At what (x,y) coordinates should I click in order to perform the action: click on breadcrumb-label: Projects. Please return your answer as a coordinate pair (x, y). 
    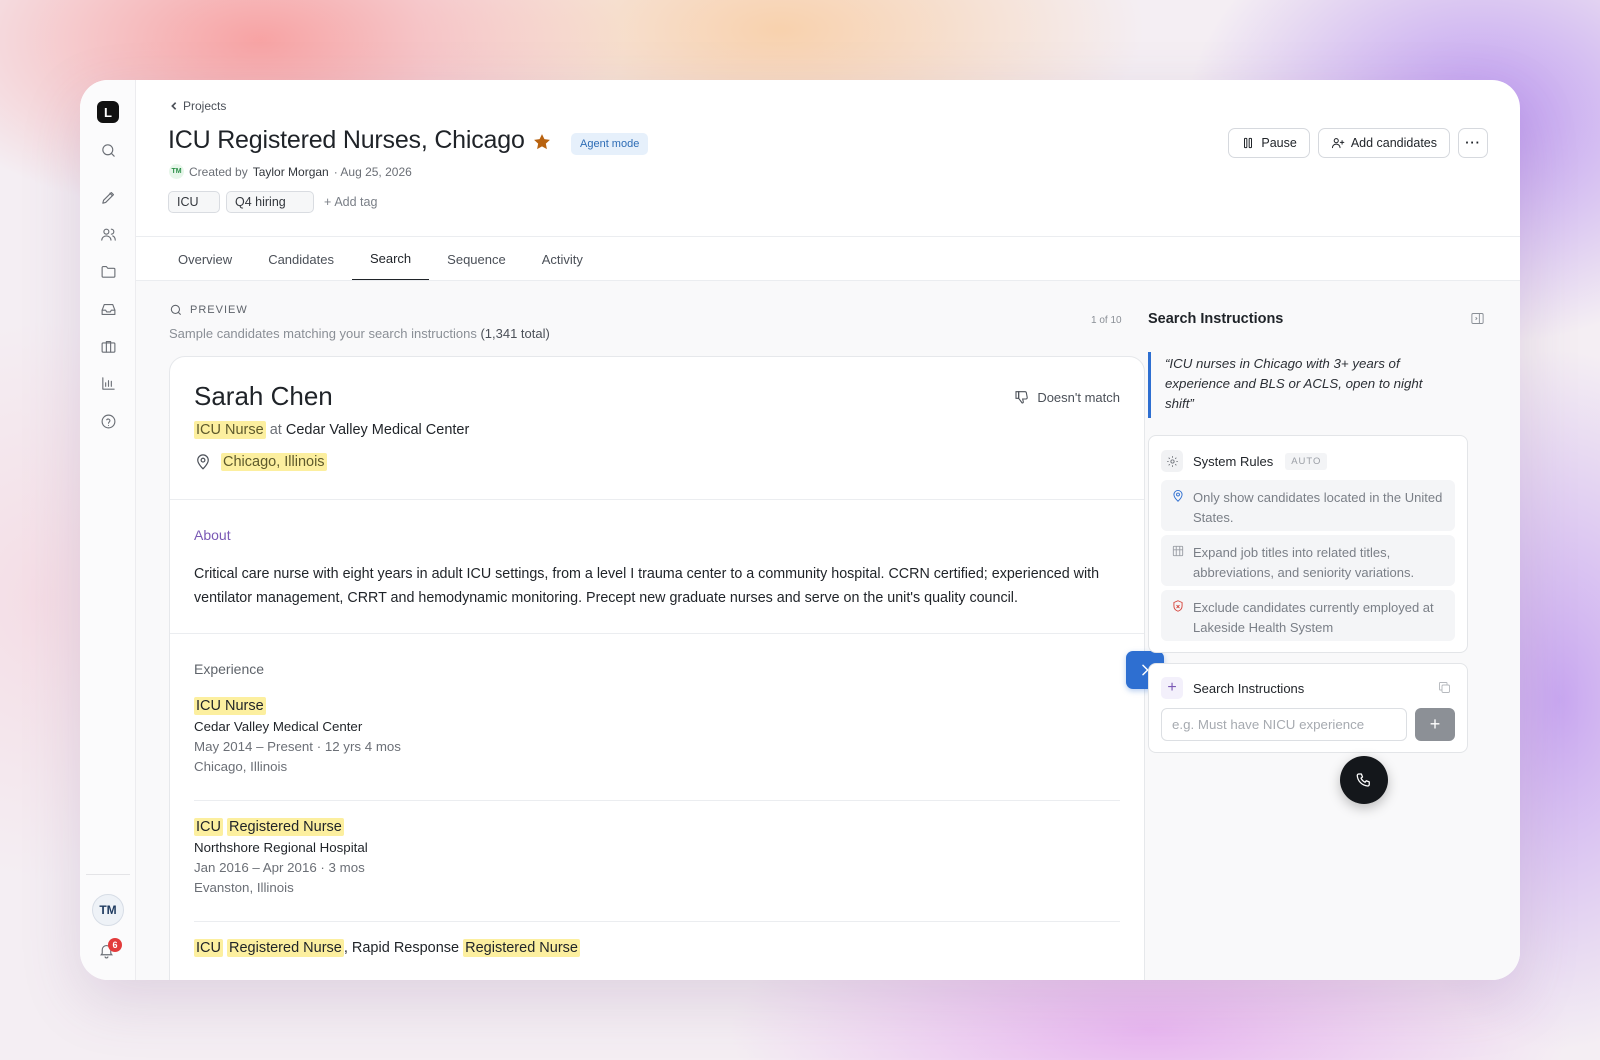
    Looking at the image, I should click on (204, 106).